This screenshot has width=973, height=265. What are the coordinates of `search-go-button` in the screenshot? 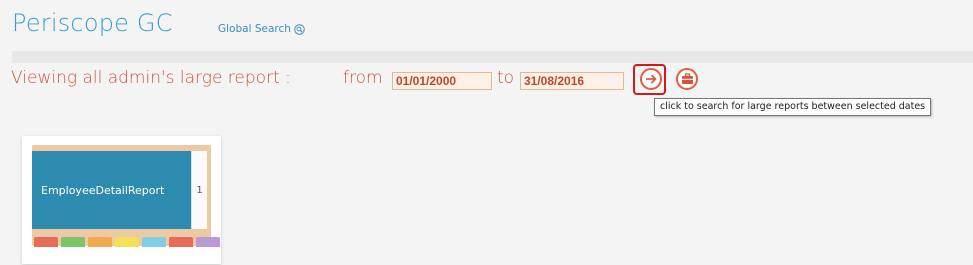 It's located at (651, 79).